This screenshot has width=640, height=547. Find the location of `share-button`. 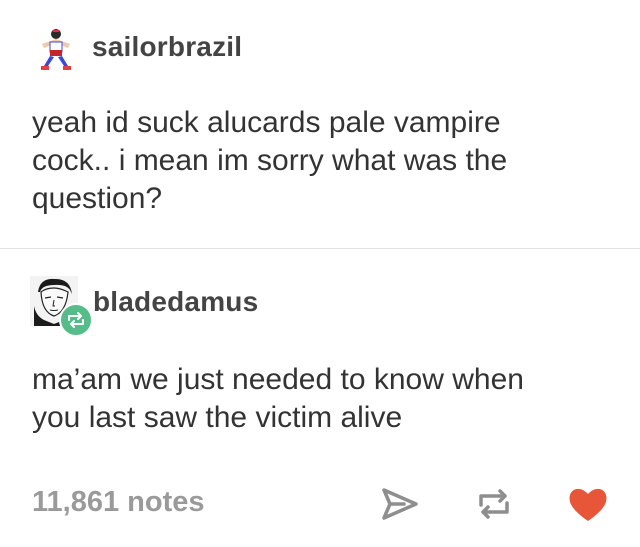

share-button is located at coordinates (400, 504).